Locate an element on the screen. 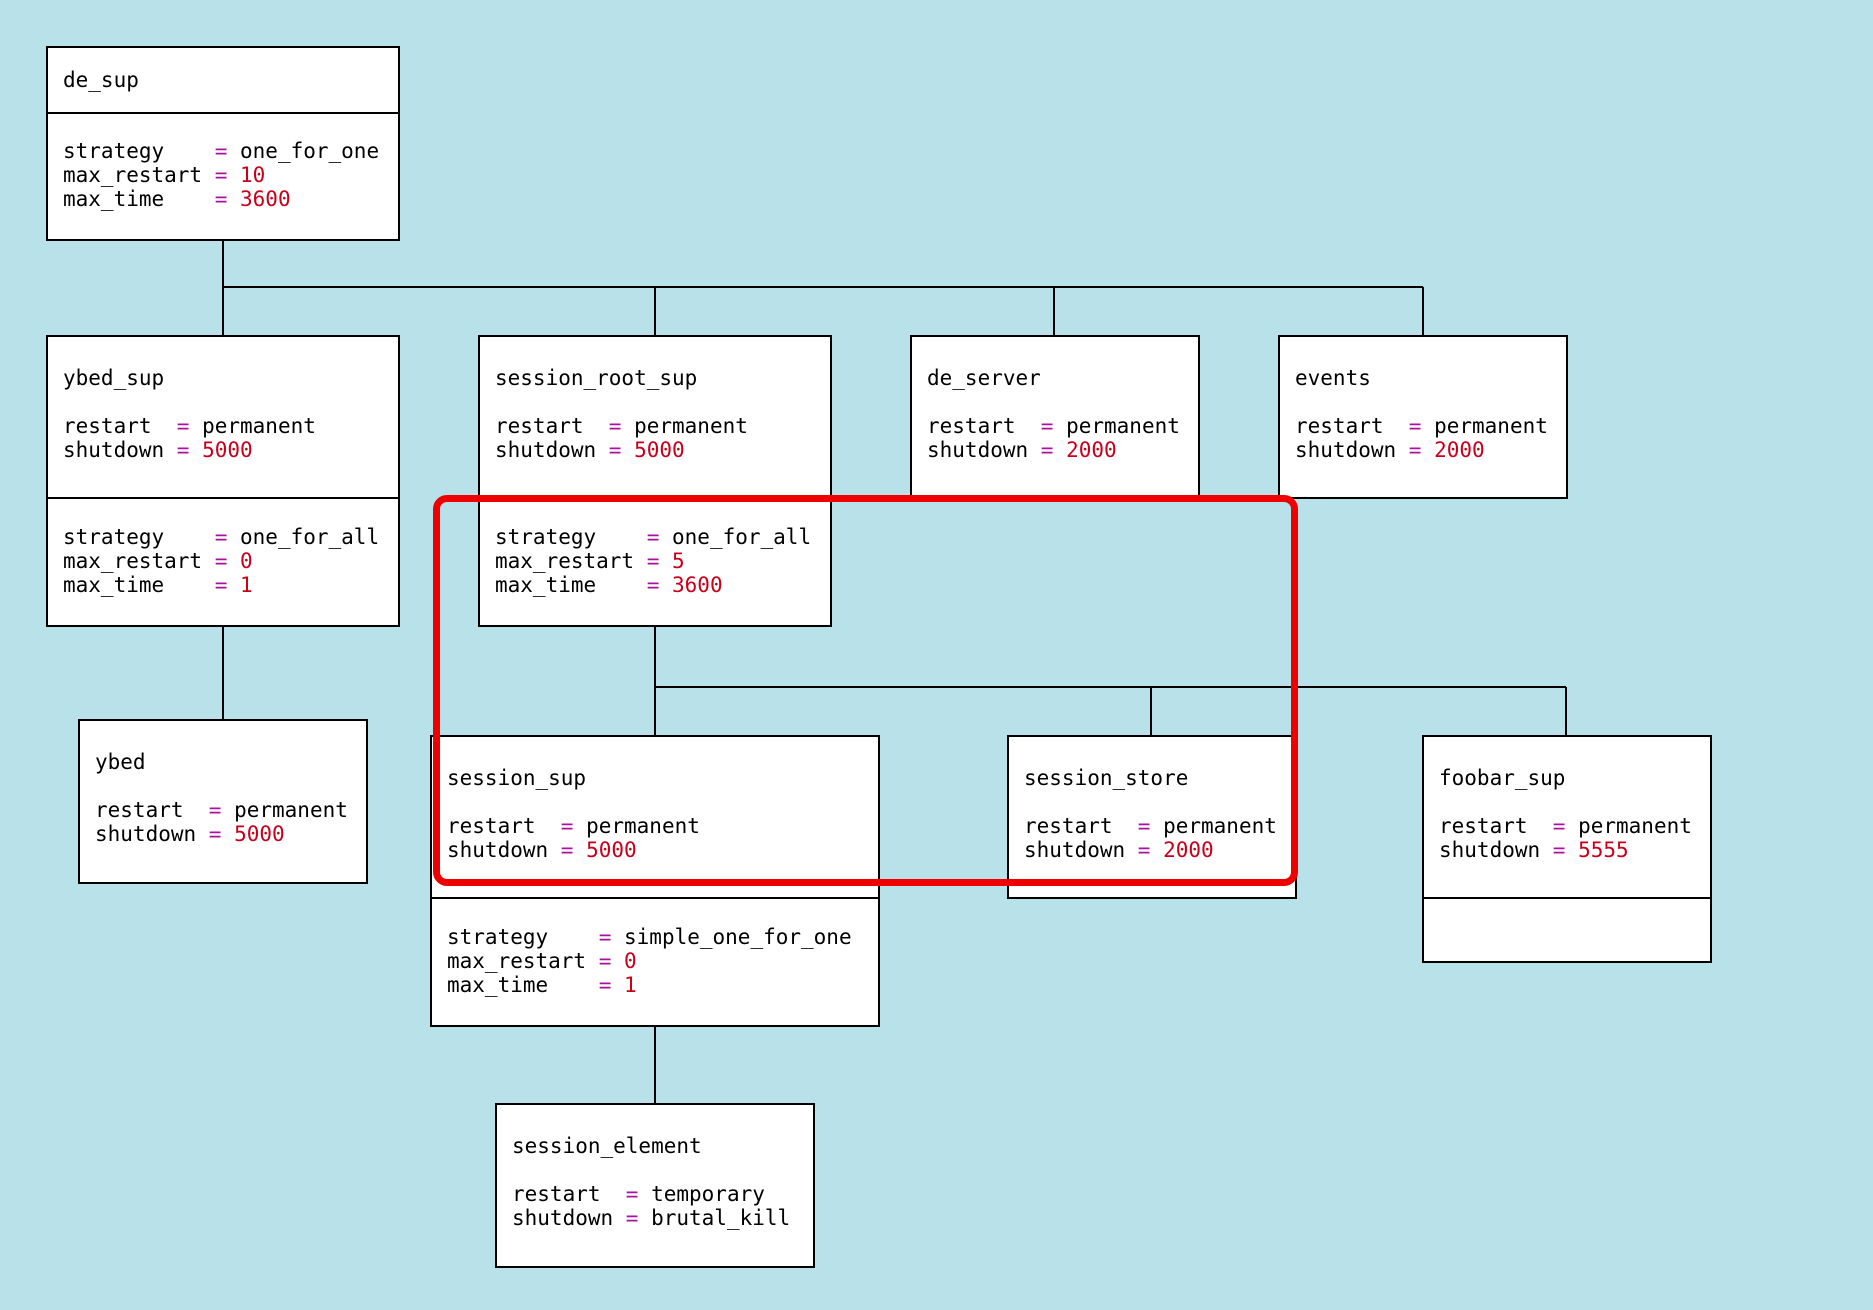 The image size is (1873, 1310). node-supervisor-flags is located at coordinates (1567, 929).